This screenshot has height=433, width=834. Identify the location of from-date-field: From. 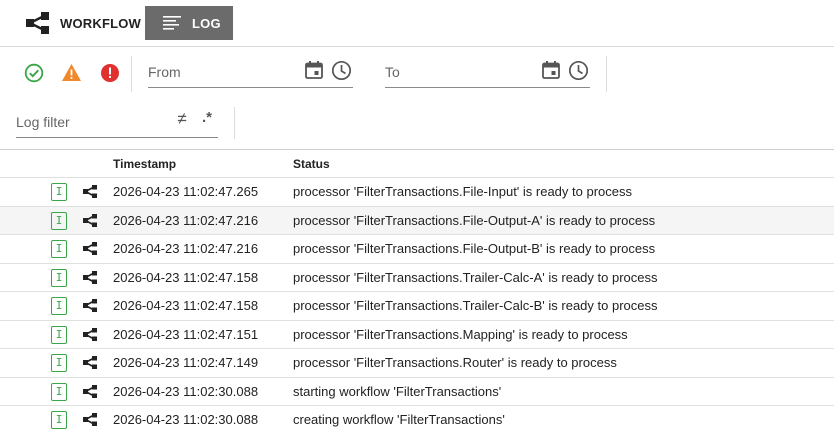
(250, 73).